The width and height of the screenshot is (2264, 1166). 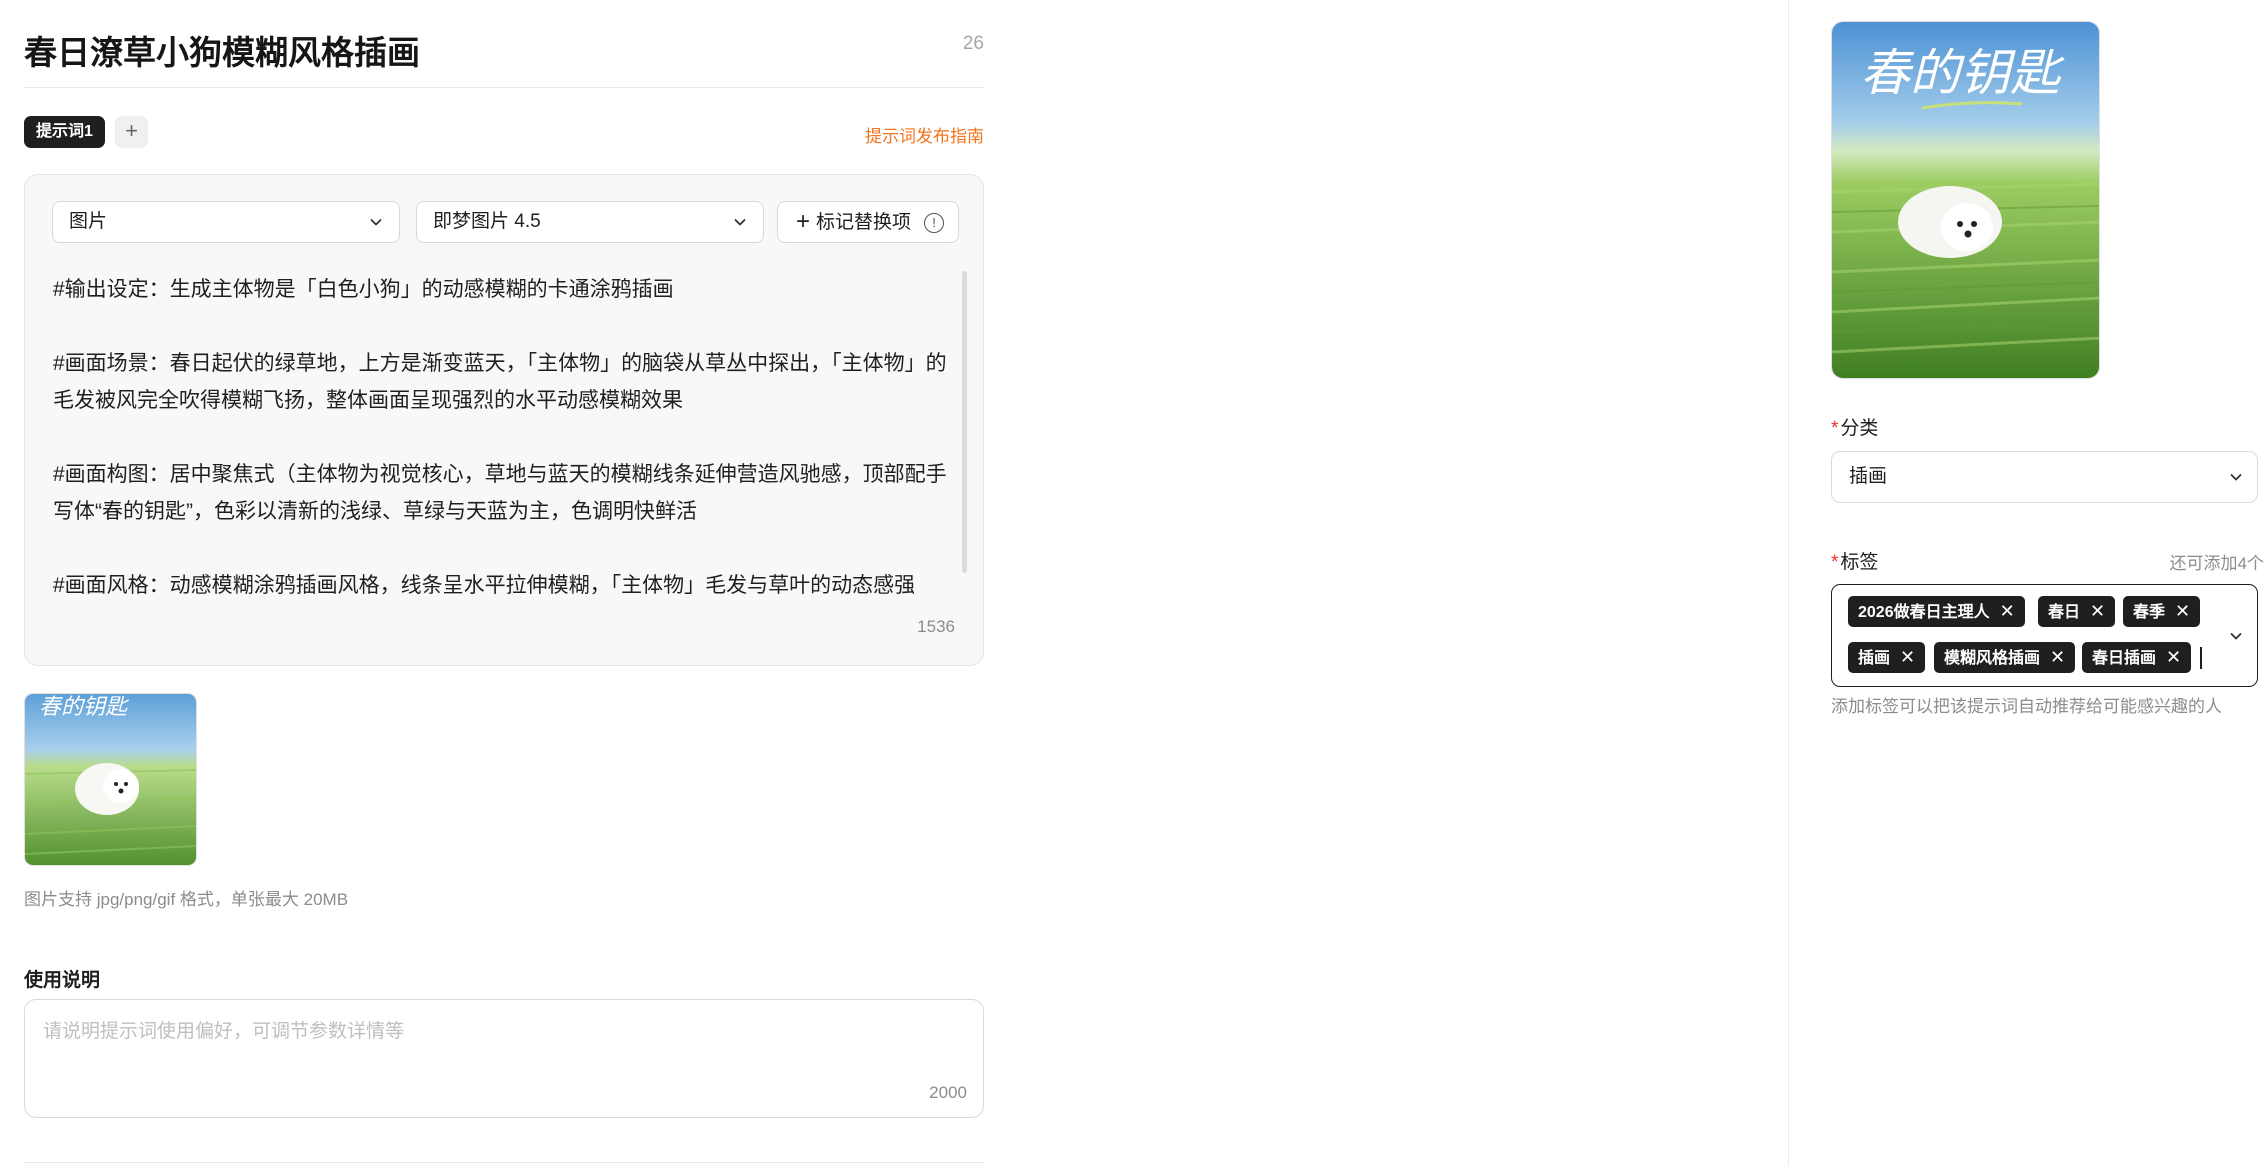 I want to click on title-char-count: 26, so click(x=973, y=43).